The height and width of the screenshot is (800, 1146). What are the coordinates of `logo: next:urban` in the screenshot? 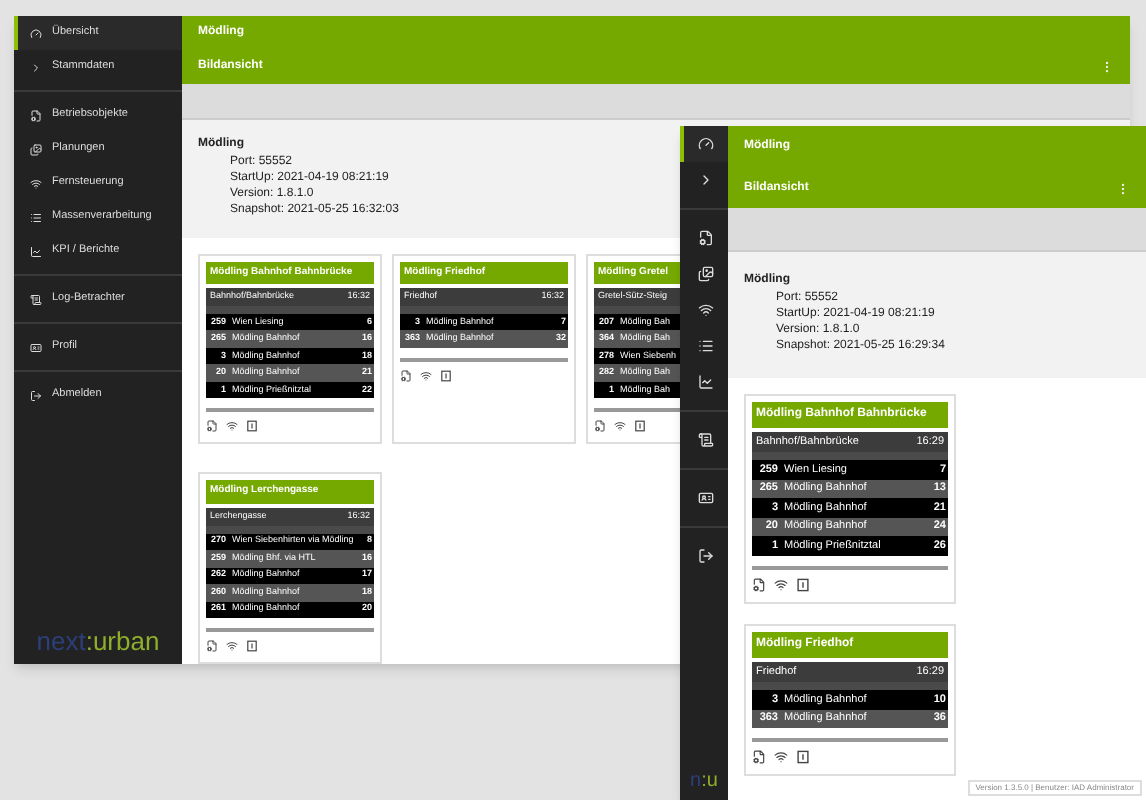 It's located at (98, 641).